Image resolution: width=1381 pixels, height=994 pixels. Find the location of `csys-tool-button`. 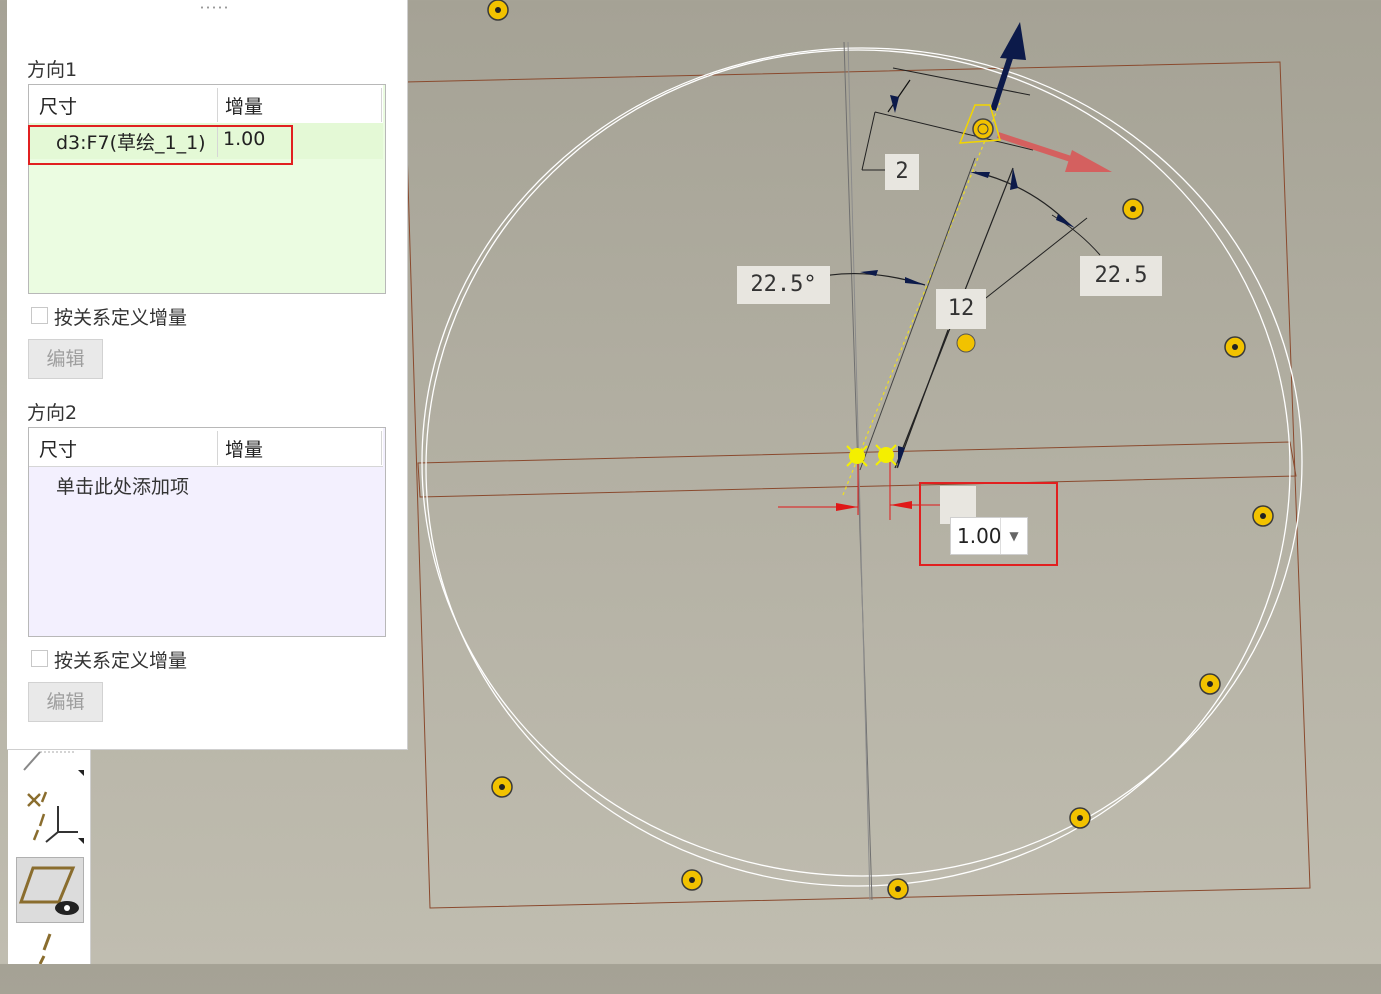

csys-tool-button is located at coordinates (51, 819).